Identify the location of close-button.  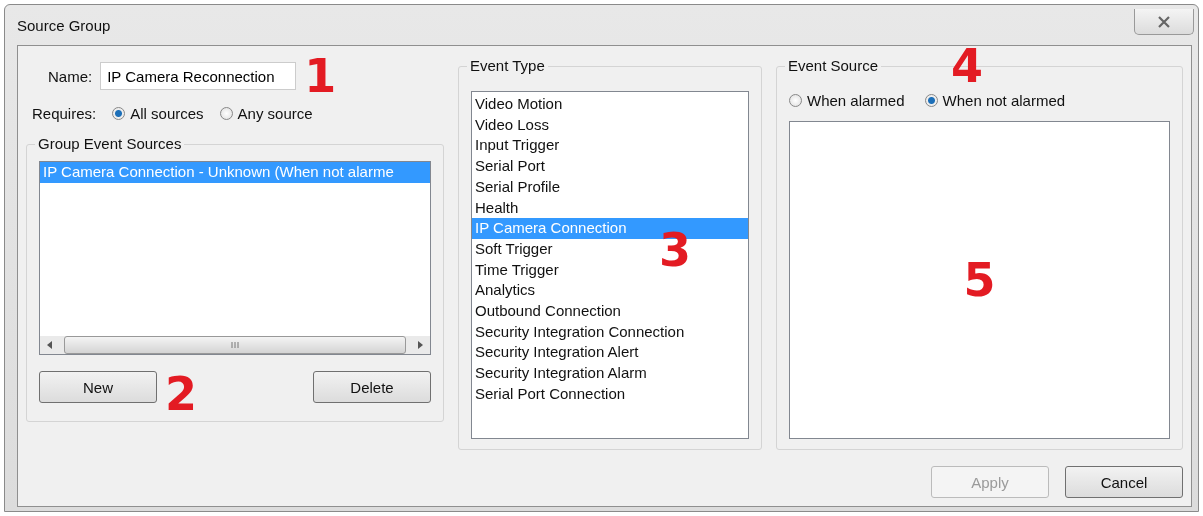
(1164, 22).